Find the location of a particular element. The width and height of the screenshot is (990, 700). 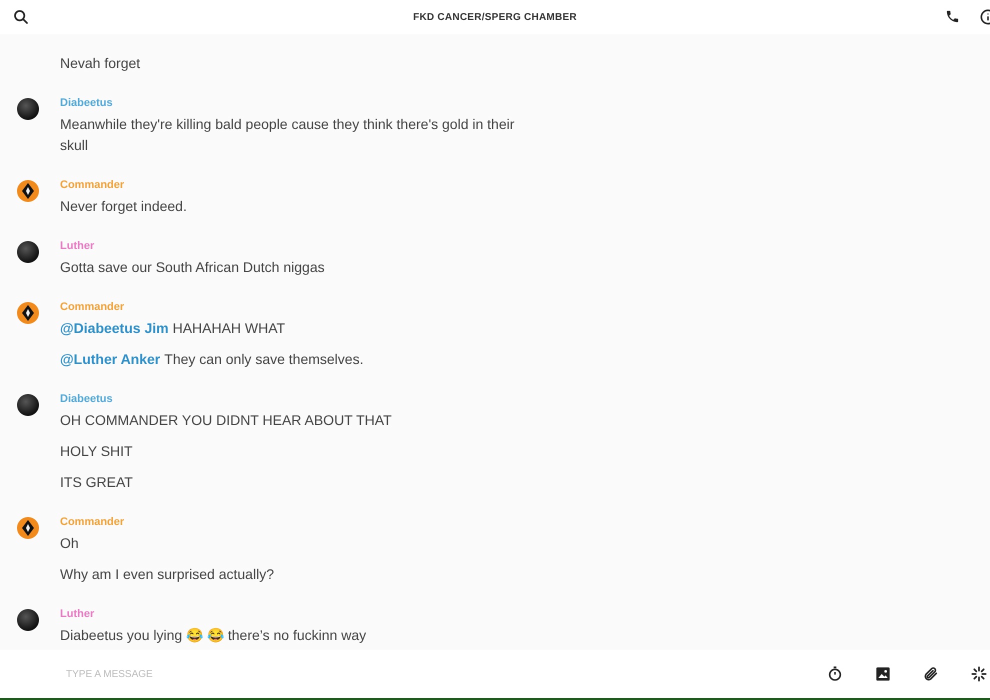

message-text: OH COMMANDER YOU DIDNT HEAR ABOUT THAT is located at coordinates (226, 420).